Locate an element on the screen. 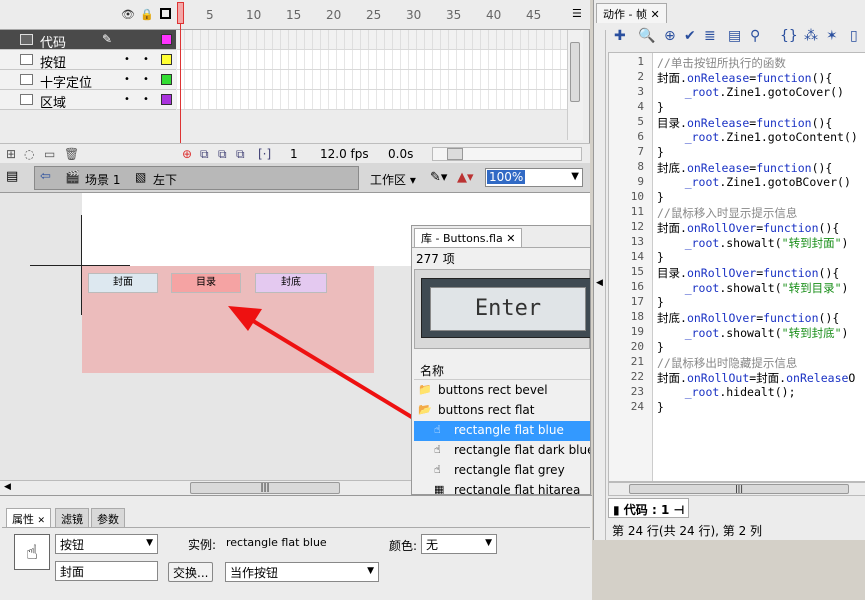 The image size is (865, 600). code-line: _root.showalt("转到封面") is located at coordinates (753, 243).